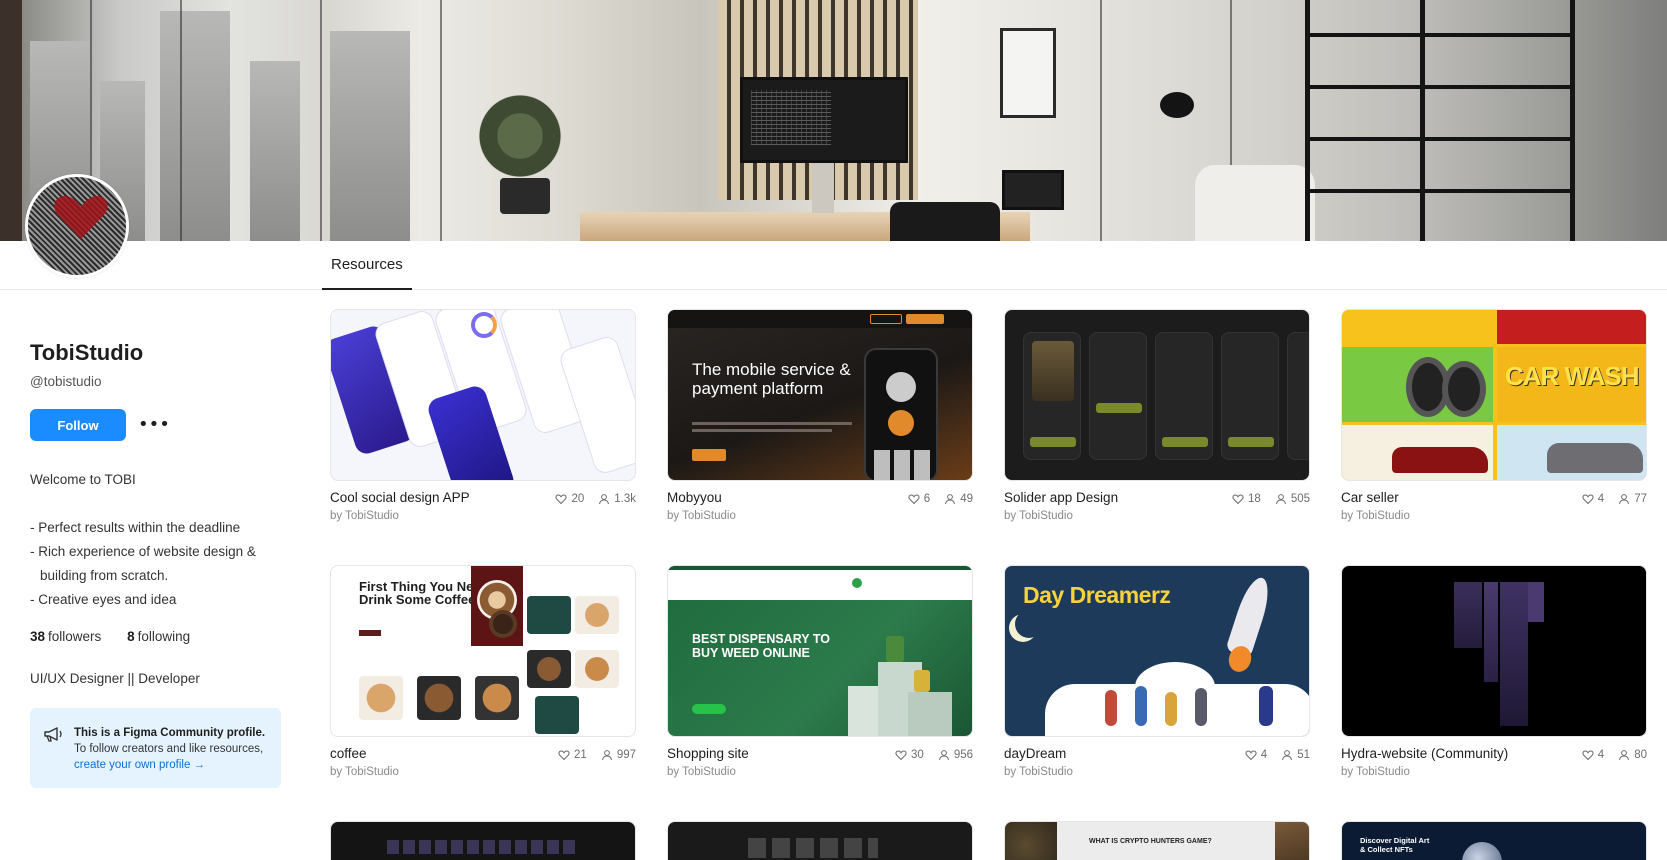 The width and height of the screenshot is (1667, 860). What do you see at coordinates (930, 714) in the screenshot?
I see `thumb-pedestal` at bounding box center [930, 714].